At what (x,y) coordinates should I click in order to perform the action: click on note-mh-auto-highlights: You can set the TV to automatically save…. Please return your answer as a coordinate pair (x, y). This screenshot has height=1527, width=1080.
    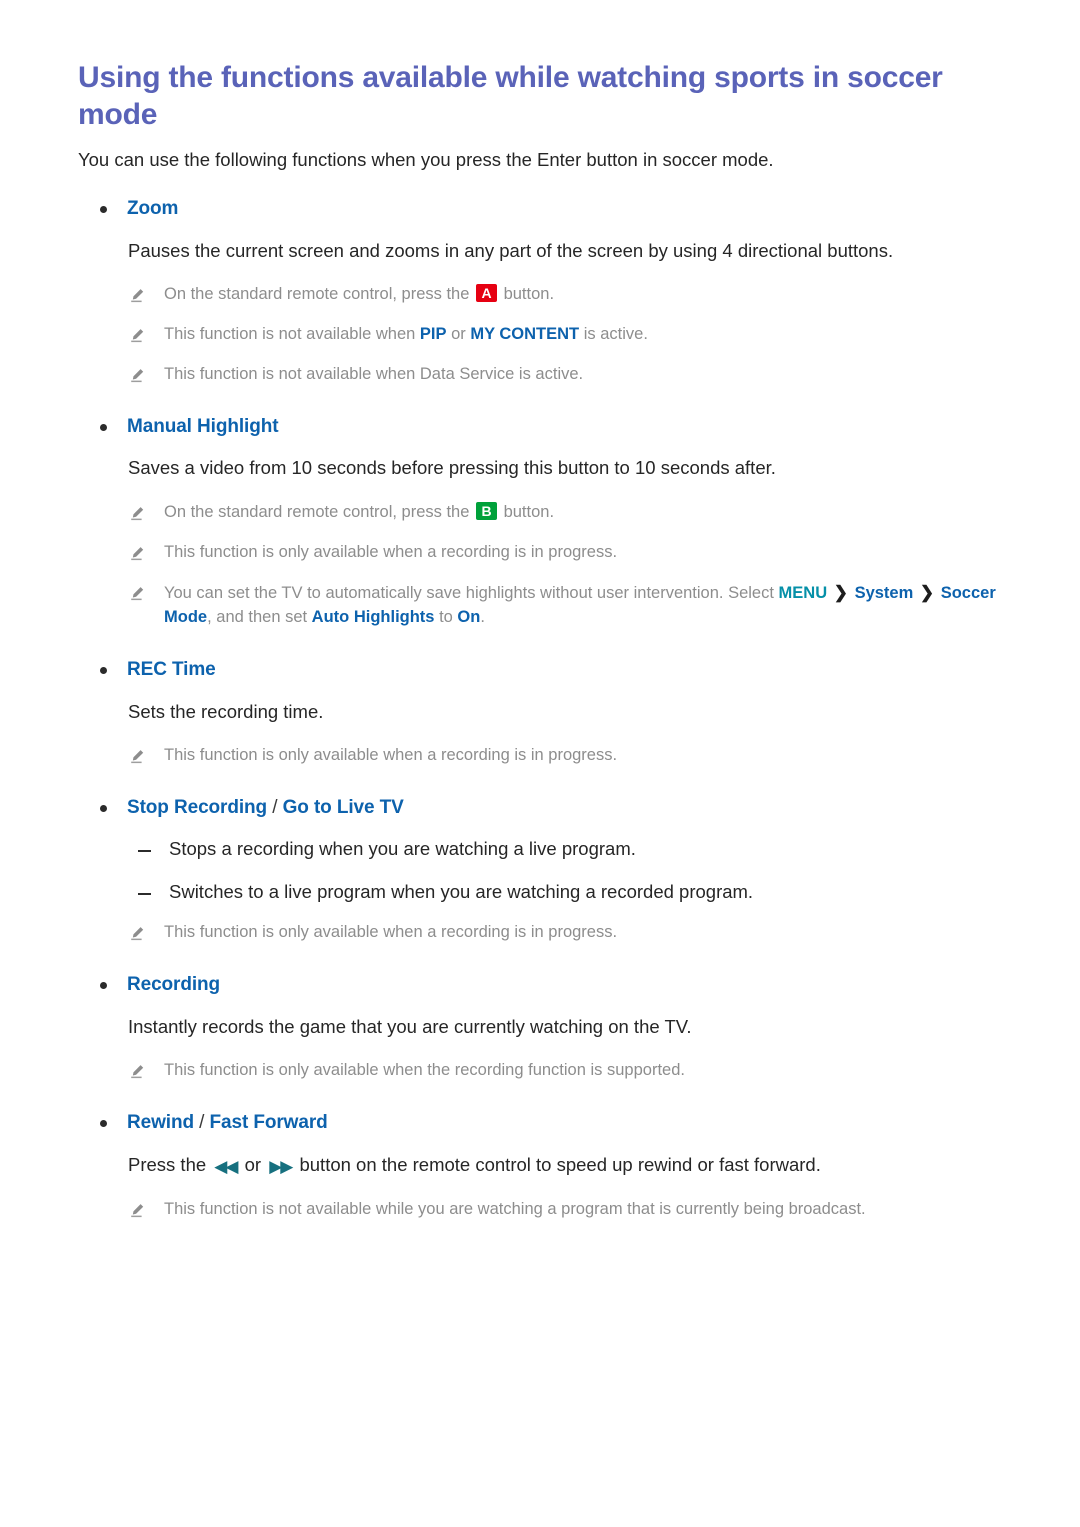
    Looking at the image, I should click on (564, 606).